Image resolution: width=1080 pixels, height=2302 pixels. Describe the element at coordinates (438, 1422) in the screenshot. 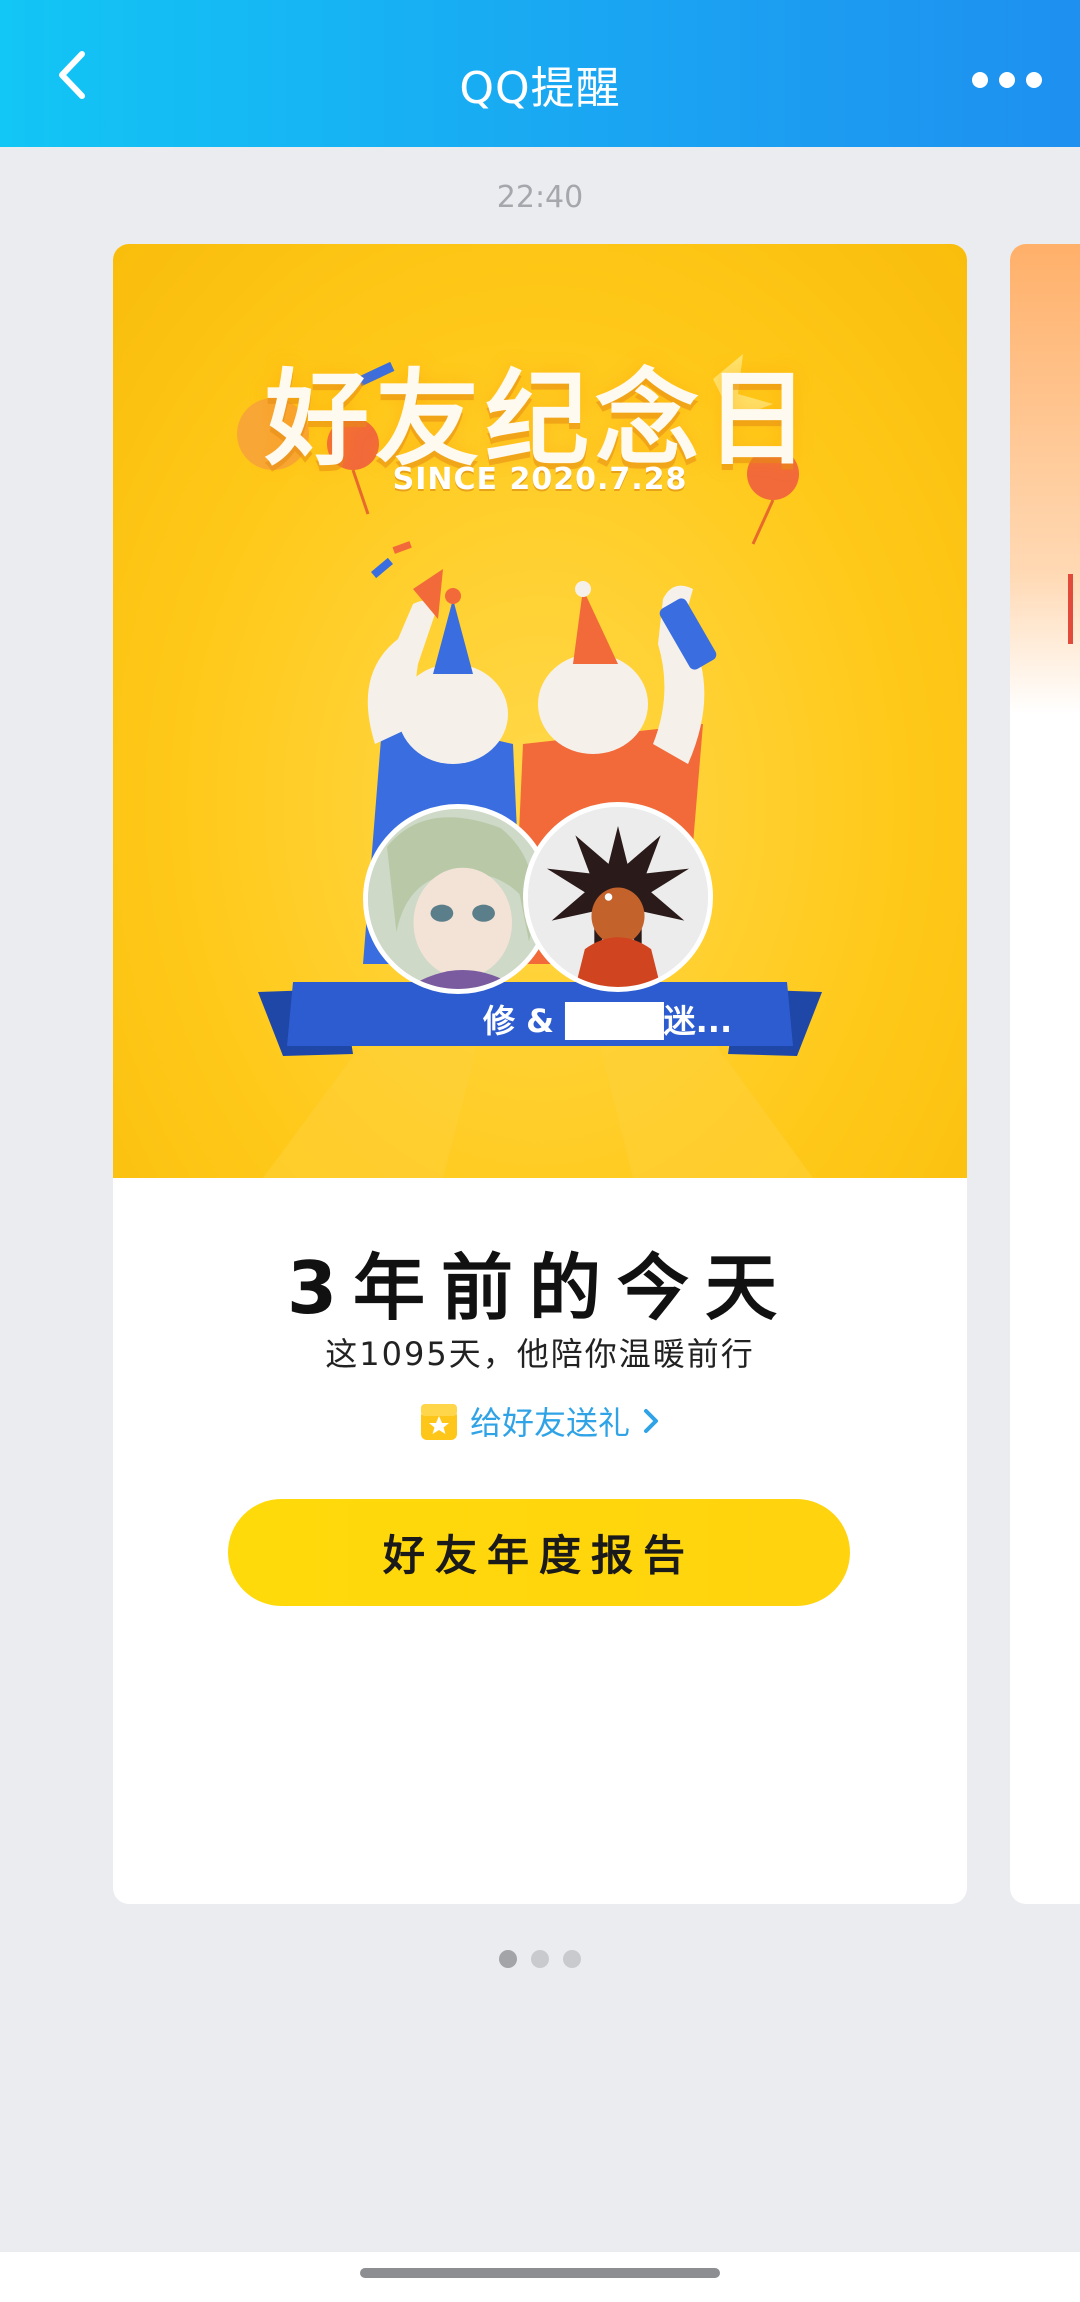

I see `gift-icon` at that location.